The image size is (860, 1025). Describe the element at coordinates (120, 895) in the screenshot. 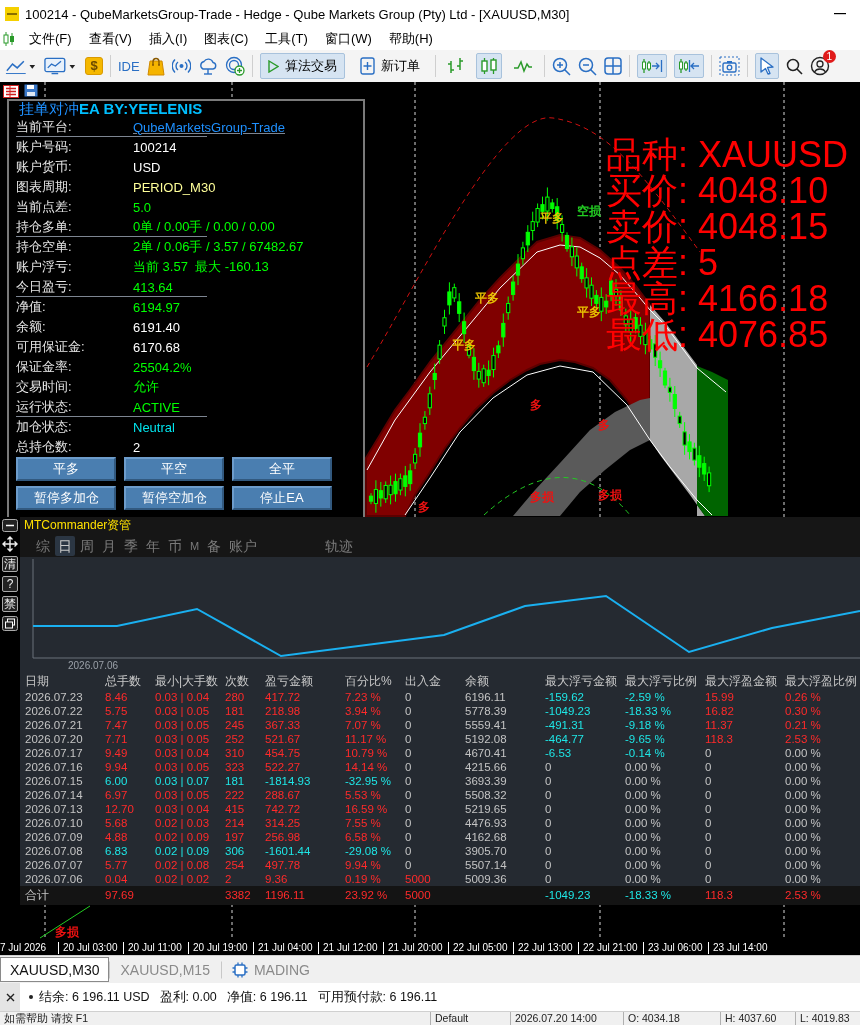

I see `table-cell-text: 97.69` at that location.